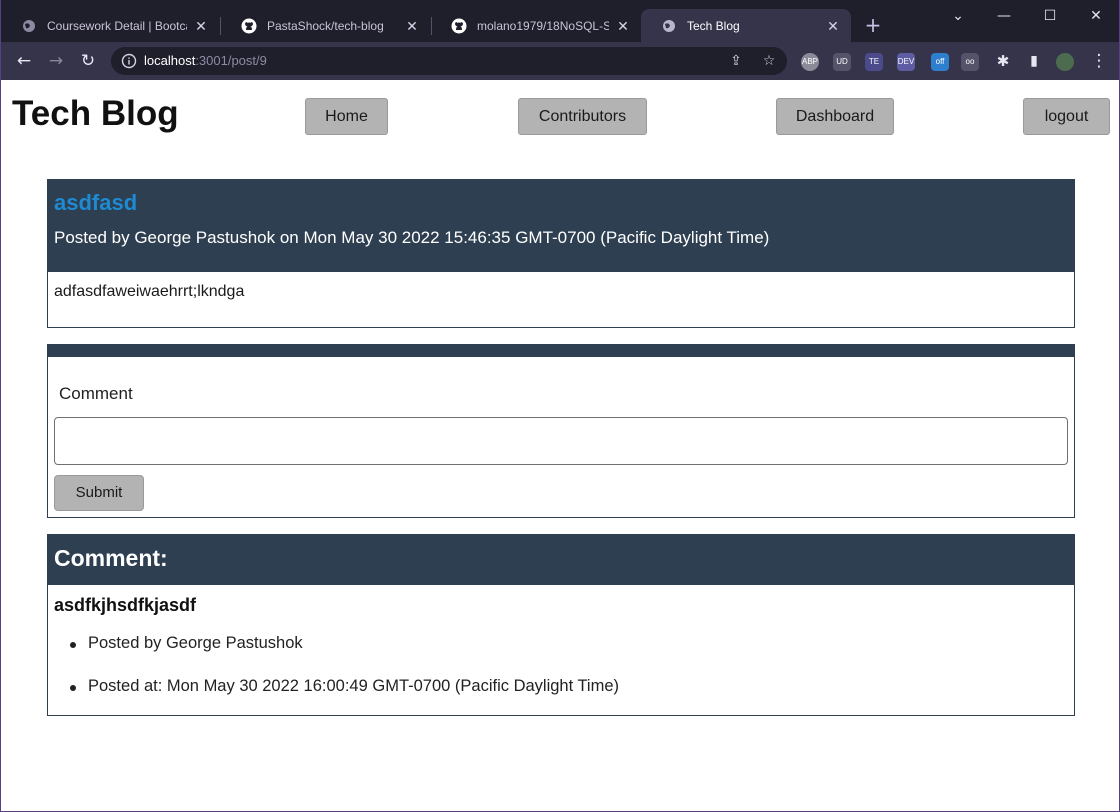 The height and width of the screenshot is (812, 1120). I want to click on post-card-header, so click(561, 226).